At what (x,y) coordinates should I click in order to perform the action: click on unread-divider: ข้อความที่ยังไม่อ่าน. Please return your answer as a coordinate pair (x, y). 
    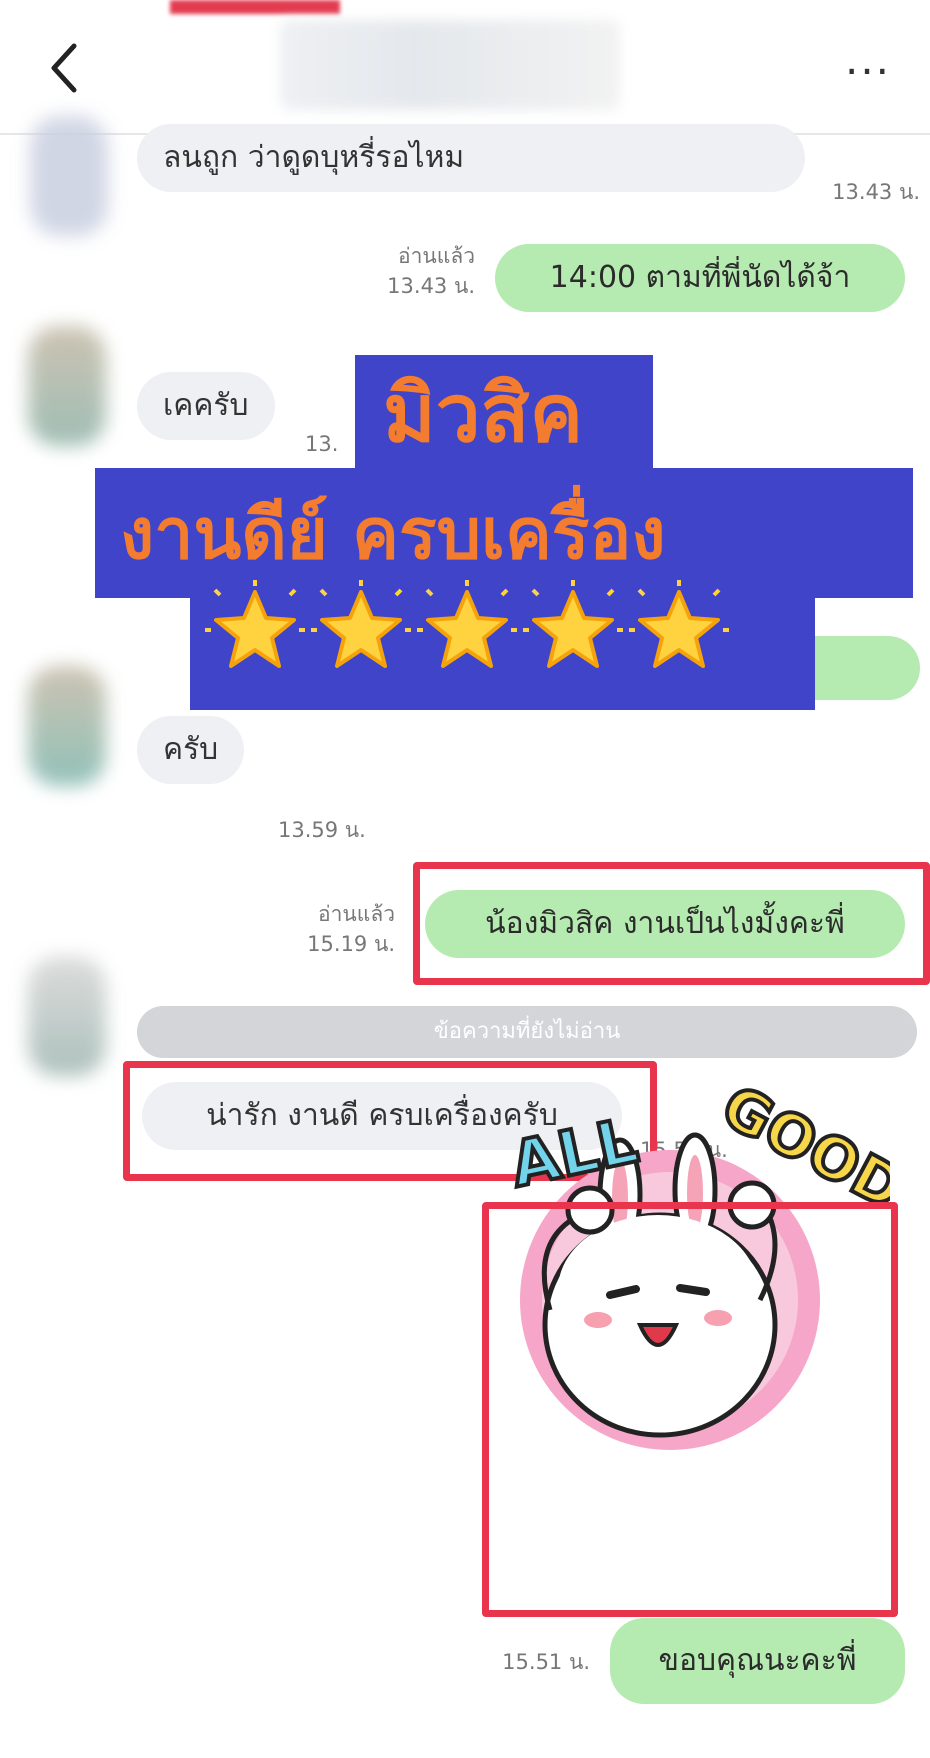
    Looking at the image, I should click on (527, 1032).